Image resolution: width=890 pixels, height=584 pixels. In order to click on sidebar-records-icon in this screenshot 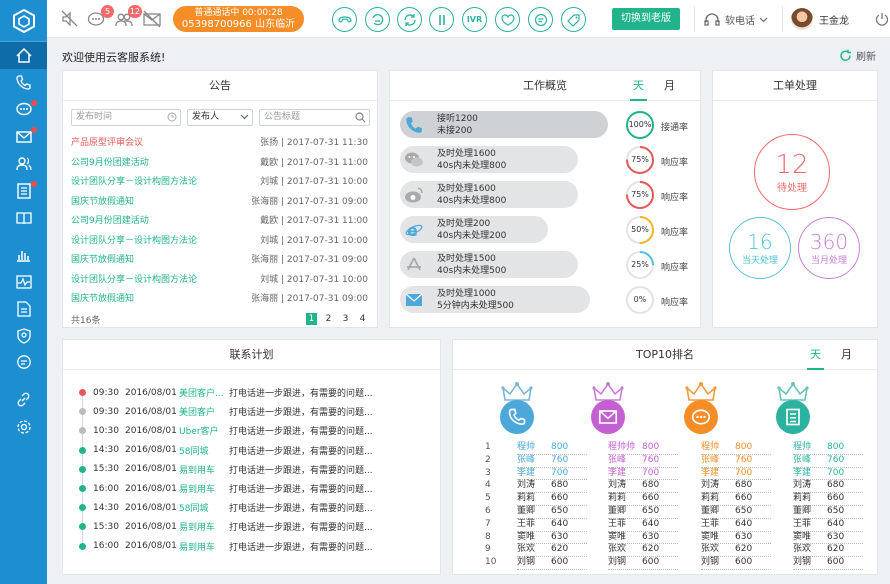, I will do `click(23, 308)`.